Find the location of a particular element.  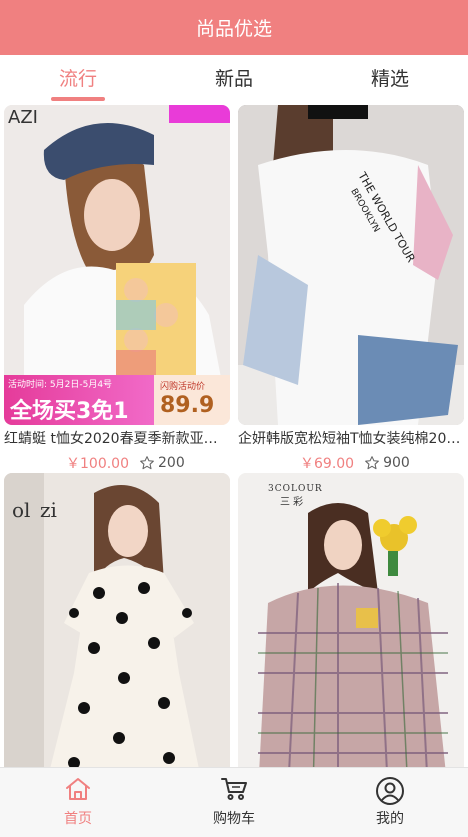

svg-text: zi is located at coordinates (48, 510).